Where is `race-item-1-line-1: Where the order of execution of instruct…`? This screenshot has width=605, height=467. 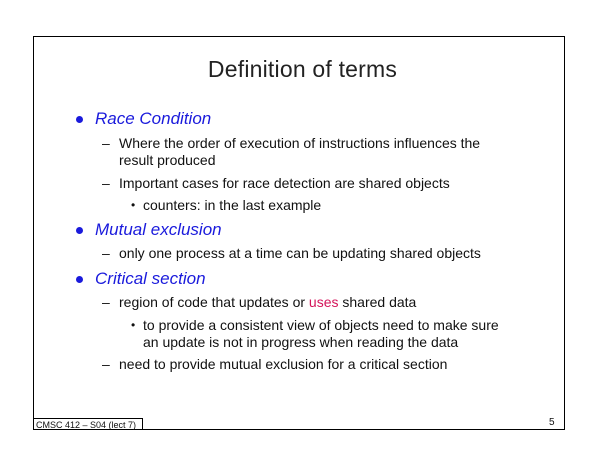 race-item-1-line-1: Where the order of execution of instruct… is located at coordinates (300, 143).